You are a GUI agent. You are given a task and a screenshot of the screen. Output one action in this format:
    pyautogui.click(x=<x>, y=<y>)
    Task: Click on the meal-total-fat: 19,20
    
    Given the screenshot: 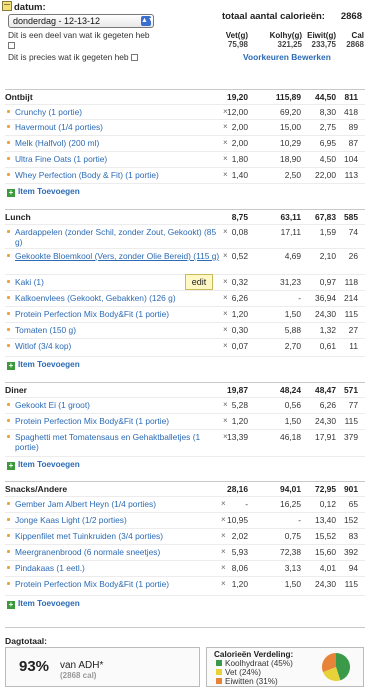 What is the action you would take?
    pyautogui.click(x=237, y=97)
    